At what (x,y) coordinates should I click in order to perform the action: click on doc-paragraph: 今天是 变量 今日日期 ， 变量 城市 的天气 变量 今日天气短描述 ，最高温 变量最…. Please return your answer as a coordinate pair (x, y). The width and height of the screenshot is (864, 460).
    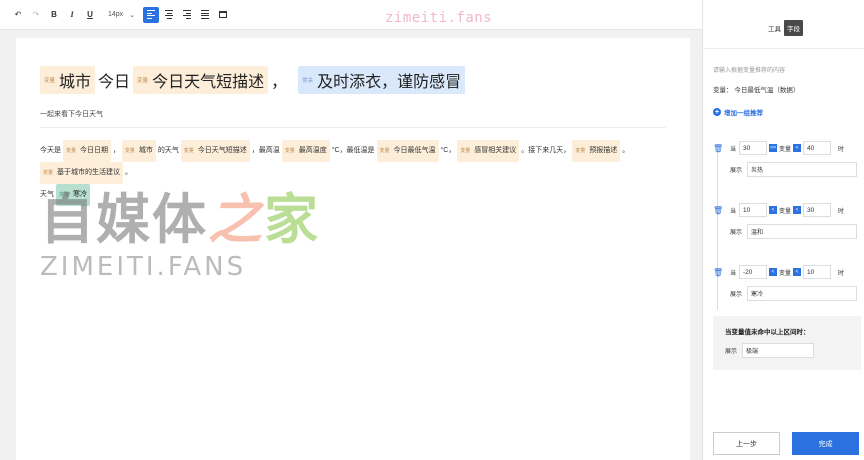
    Looking at the image, I should click on (353, 173).